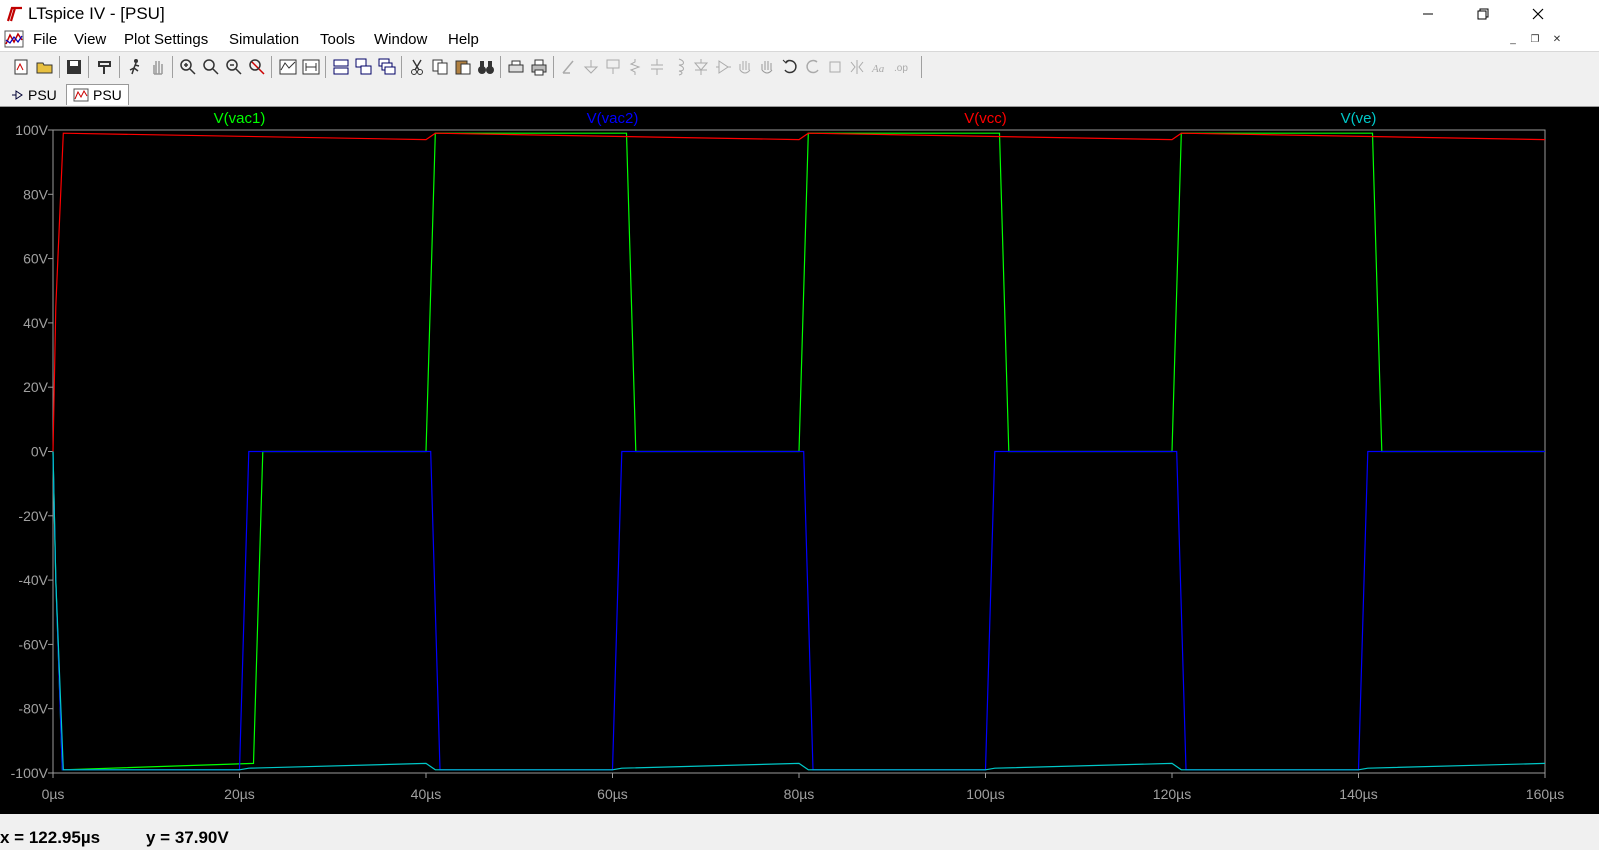  I want to click on tile-vertical-icon, so click(364, 67).